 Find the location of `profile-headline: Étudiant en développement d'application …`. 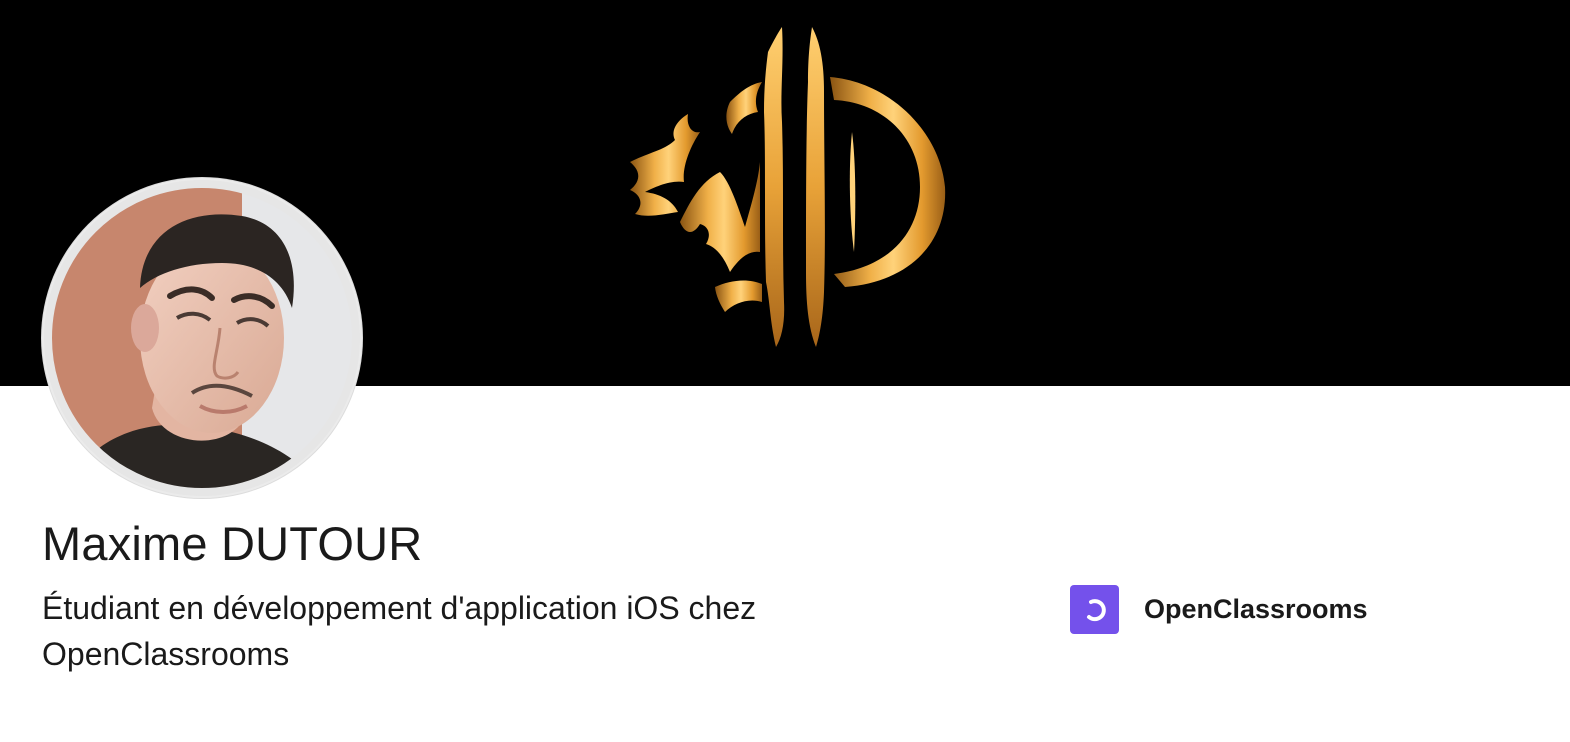

profile-headline: Étudiant en développement d'application … is located at coordinates (399, 631).